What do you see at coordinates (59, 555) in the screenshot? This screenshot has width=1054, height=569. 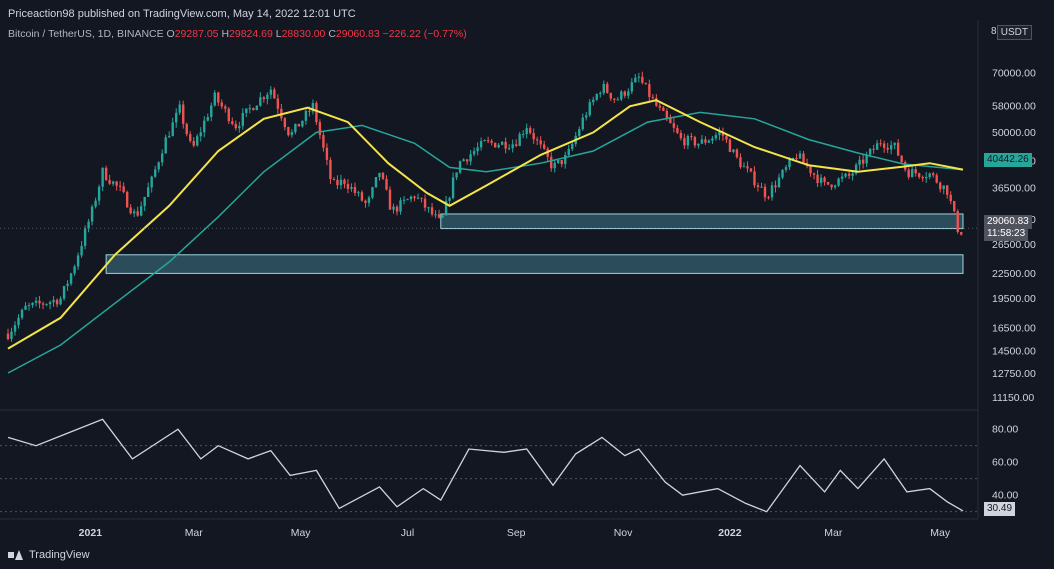 I see `brand-name: TradingView` at bounding box center [59, 555].